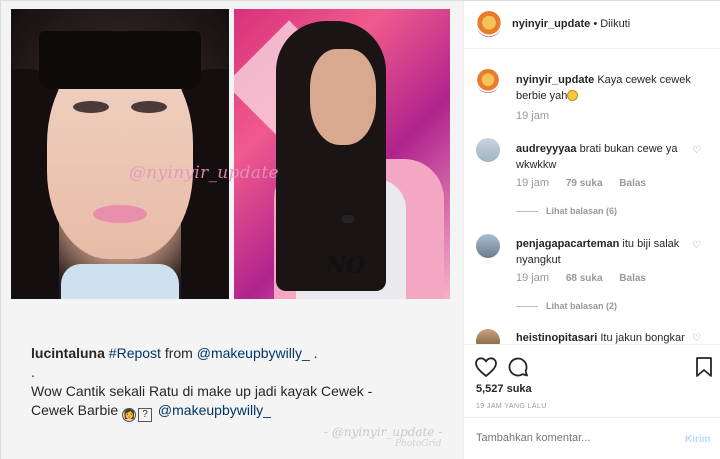 This screenshot has height=459, width=720. Describe the element at coordinates (566, 211) in the screenshot. I see `view-replies-button: Lihat balasan (6)` at that location.